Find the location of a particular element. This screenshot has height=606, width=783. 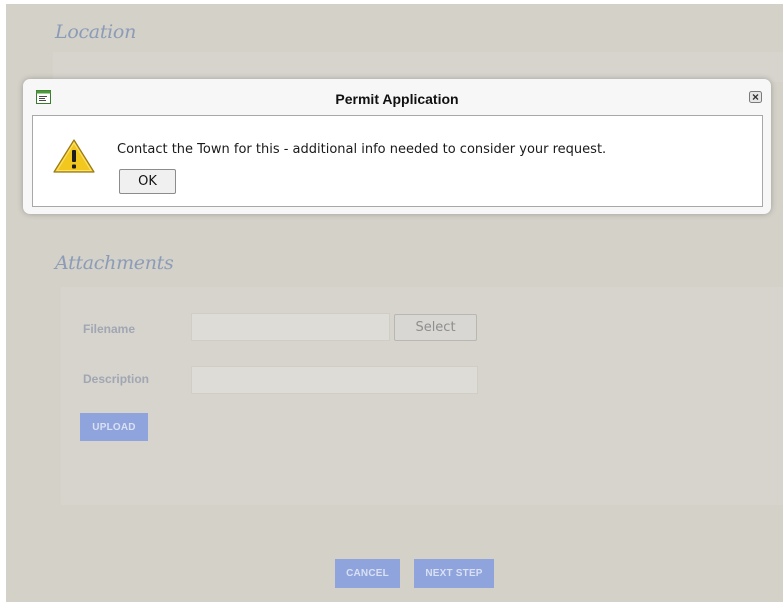

cancel-button: CANCEL is located at coordinates (367, 573).